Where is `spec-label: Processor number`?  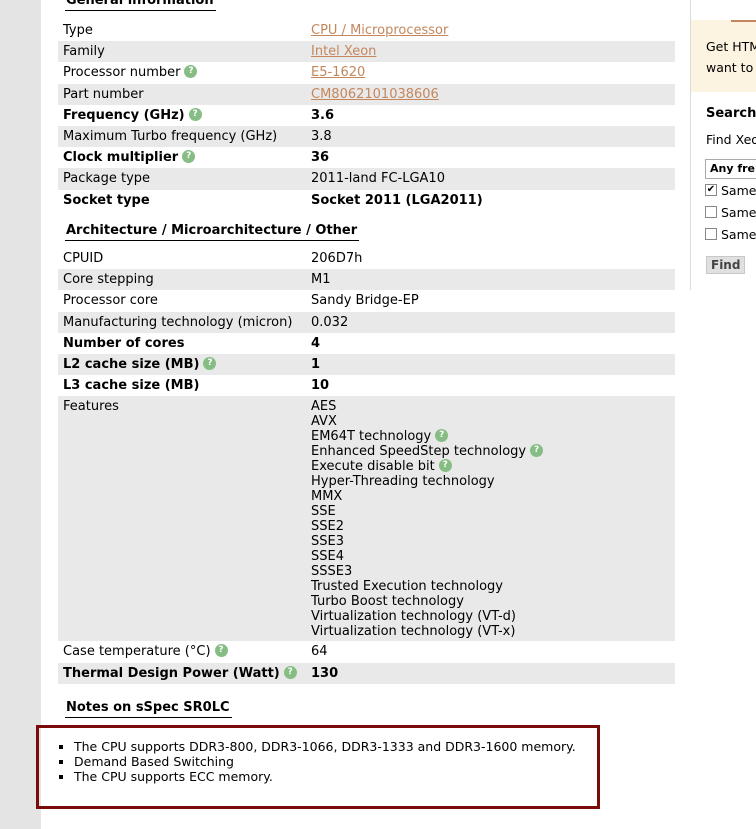
spec-label: Processor number is located at coordinates (122, 73).